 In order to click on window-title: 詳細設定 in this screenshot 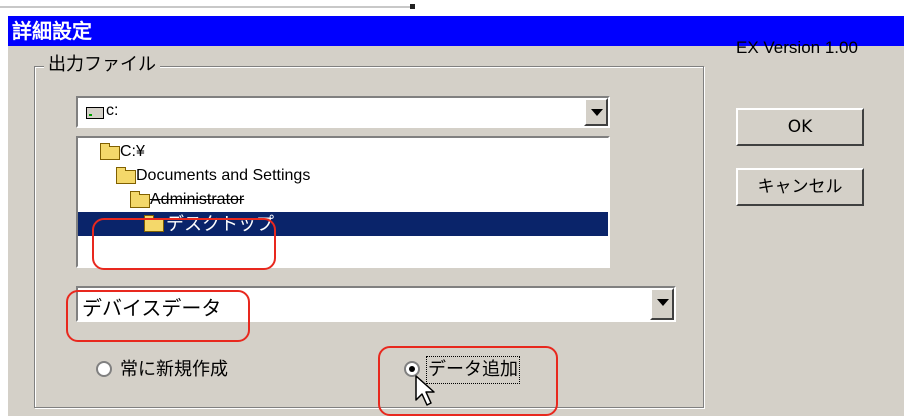, I will do `click(52, 31)`.